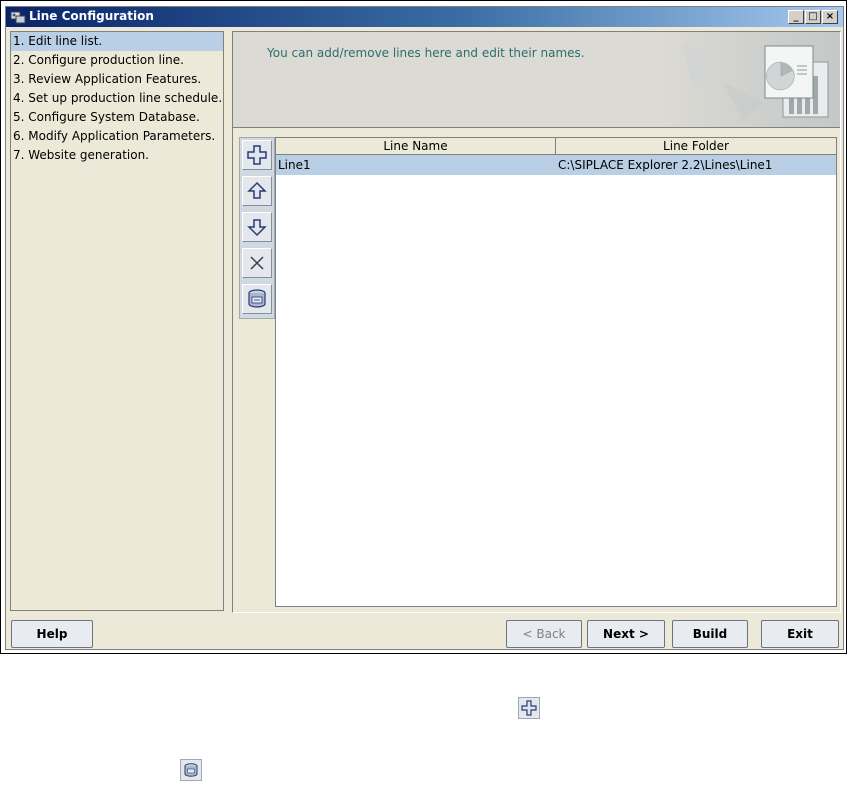 This screenshot has height=786, width=850. Describe the element at coordinates (544, 634) in the screenshot. I see `back-button: < Back` at that location.